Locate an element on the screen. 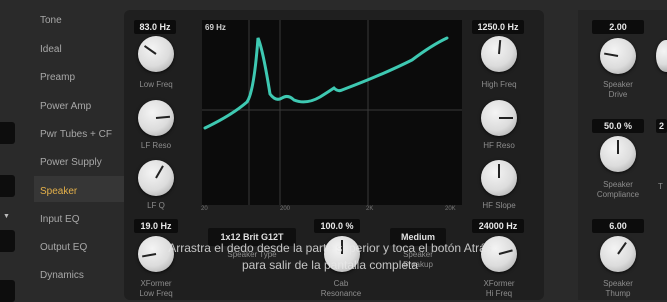 This screenshot has height=302, width=667. cab-resonance-label-line1: Cab is located at coordinates (341, 283).